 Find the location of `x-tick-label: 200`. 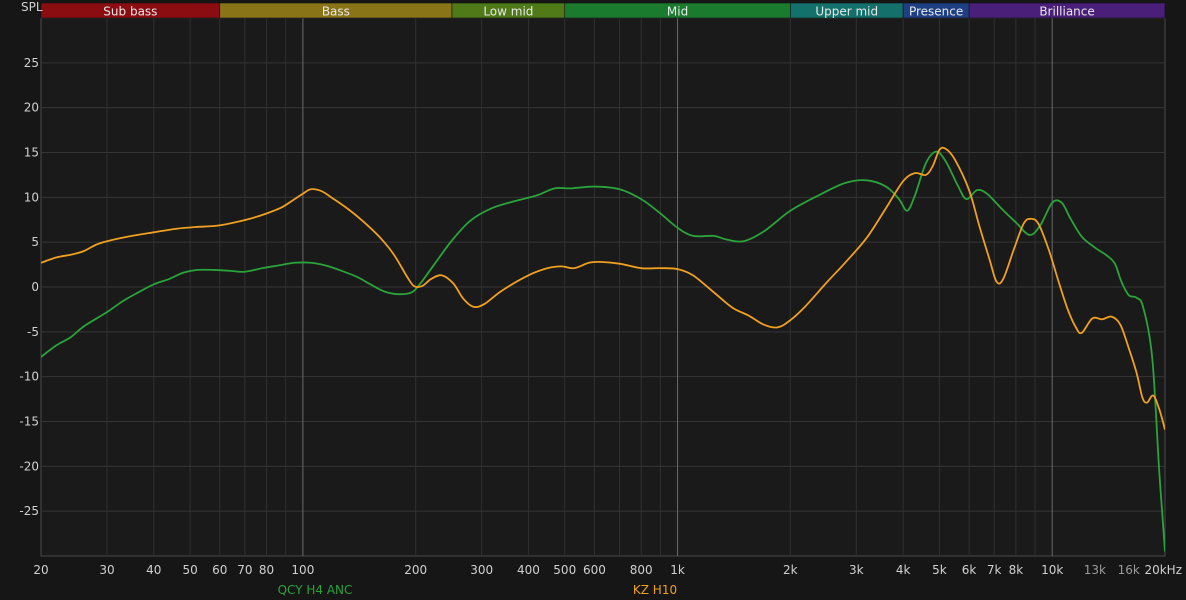

x-tick-label: 200 is located at coordinates (415, 570).